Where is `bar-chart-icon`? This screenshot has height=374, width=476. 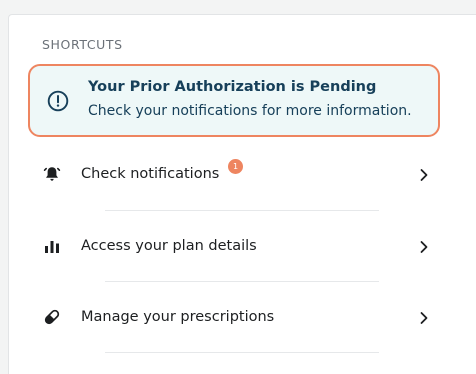
bar-chart-icon is located at coordinates (52, 247).